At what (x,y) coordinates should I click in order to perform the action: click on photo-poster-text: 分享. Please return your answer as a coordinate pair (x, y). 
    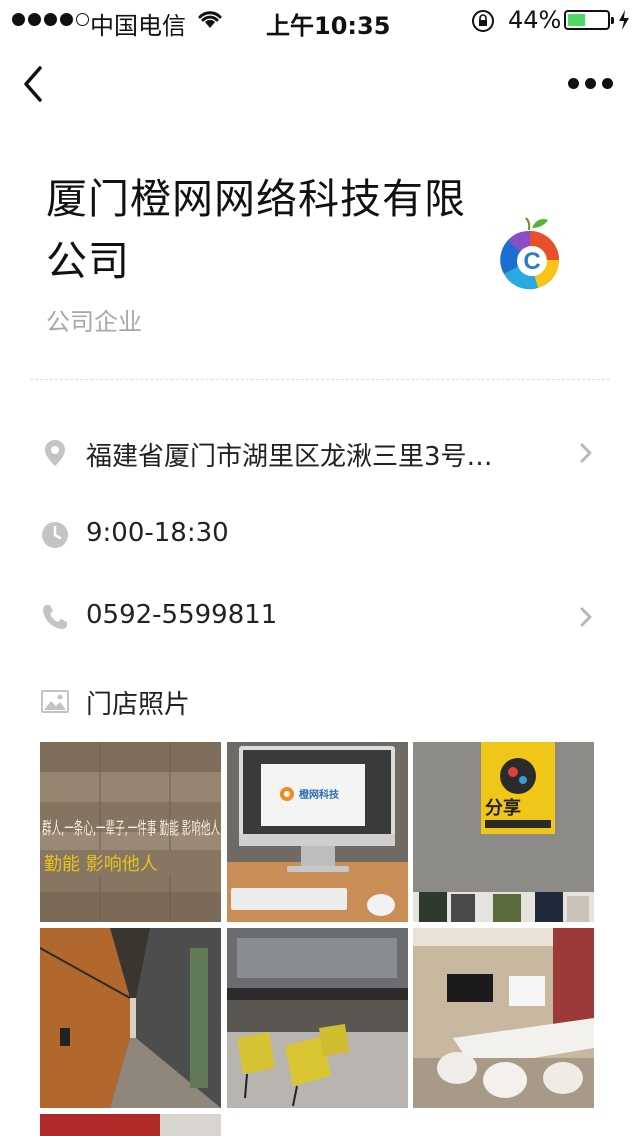
    Looking at the image, I should click on (503, 808).